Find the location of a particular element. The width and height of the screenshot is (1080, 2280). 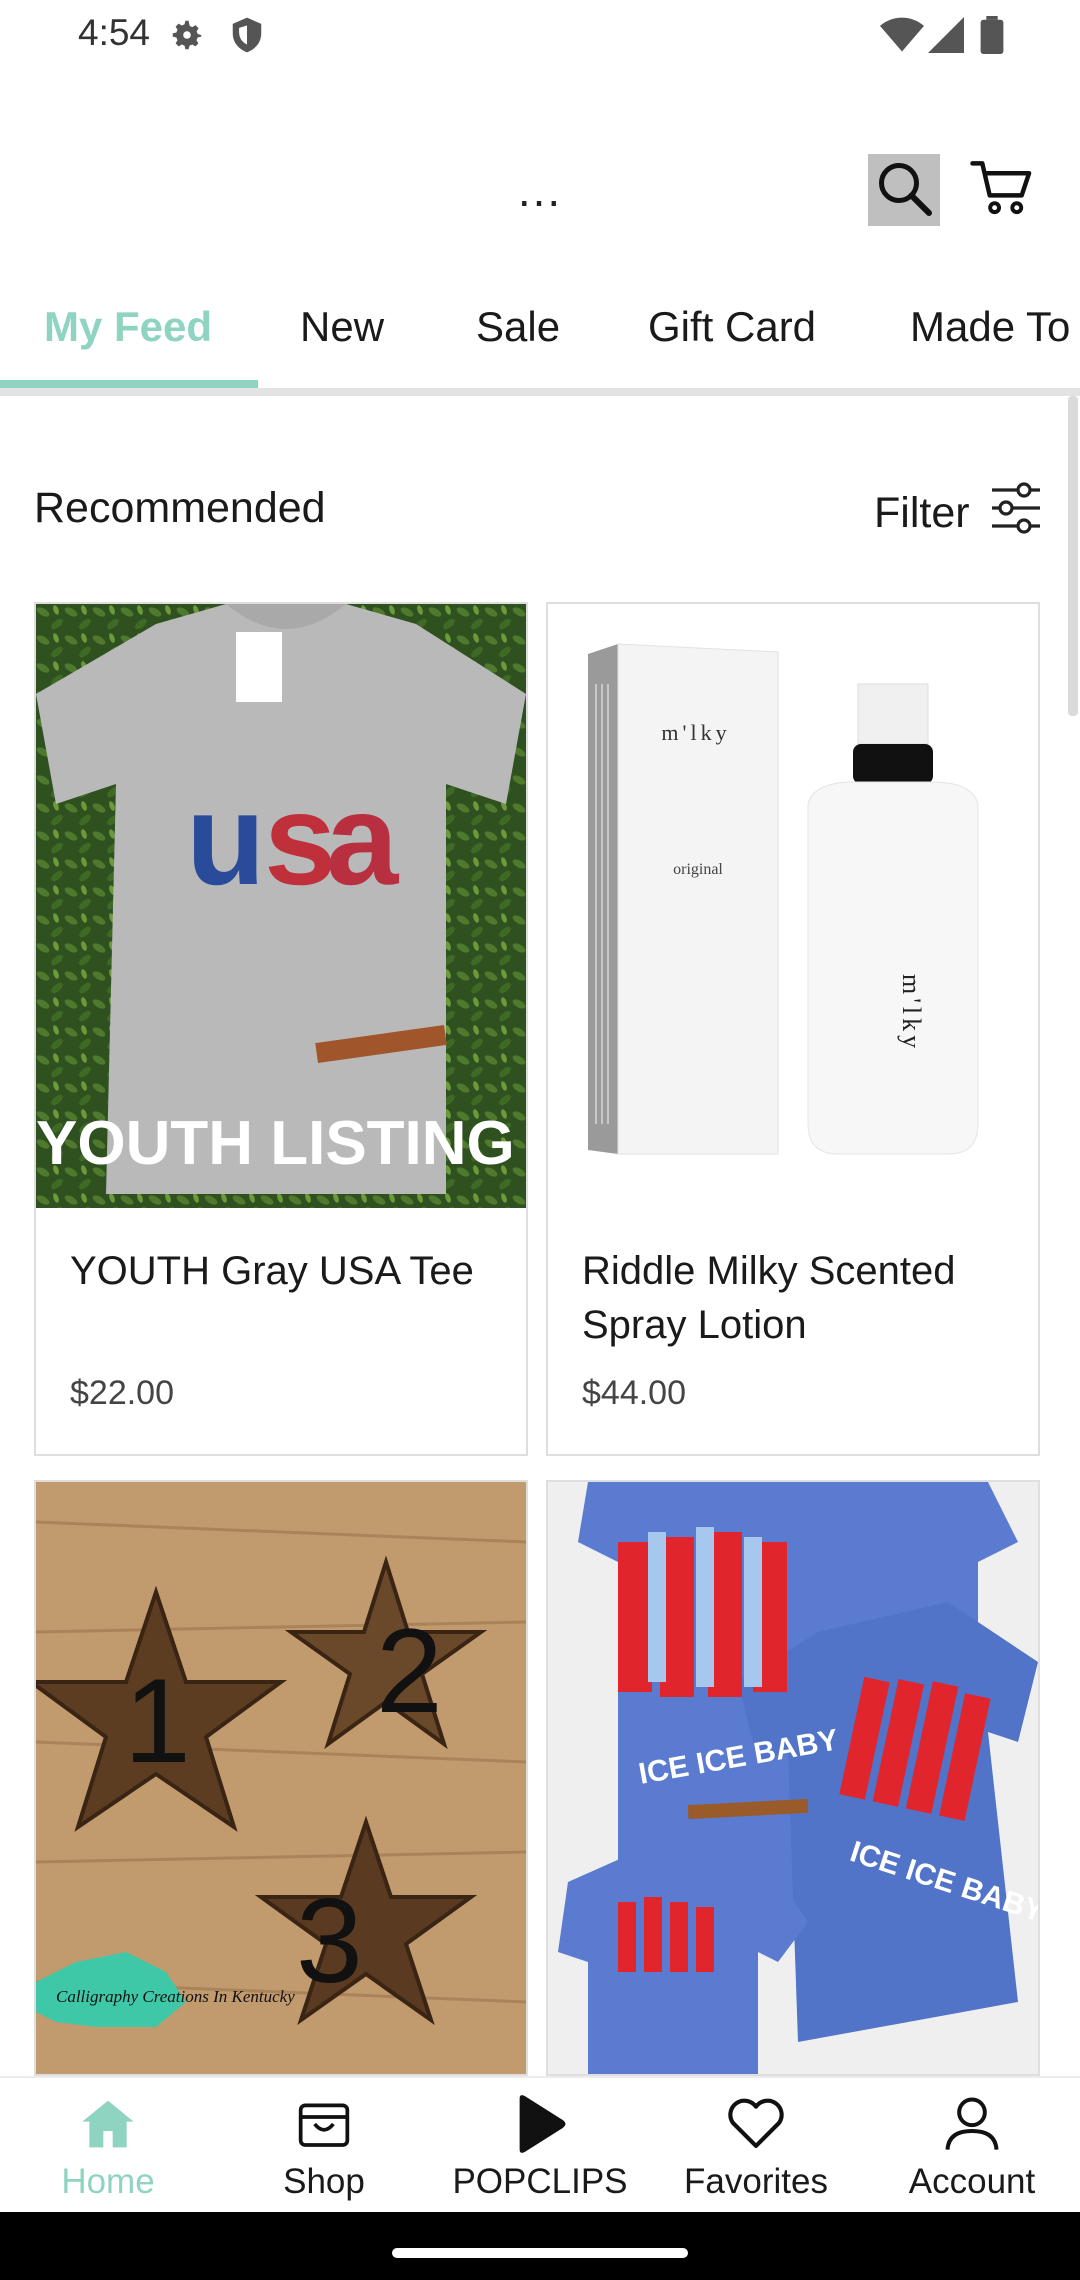

product-image: 1 2 3 Calligraphy Creations In Kentucky is located at coordinates (281, 1778).